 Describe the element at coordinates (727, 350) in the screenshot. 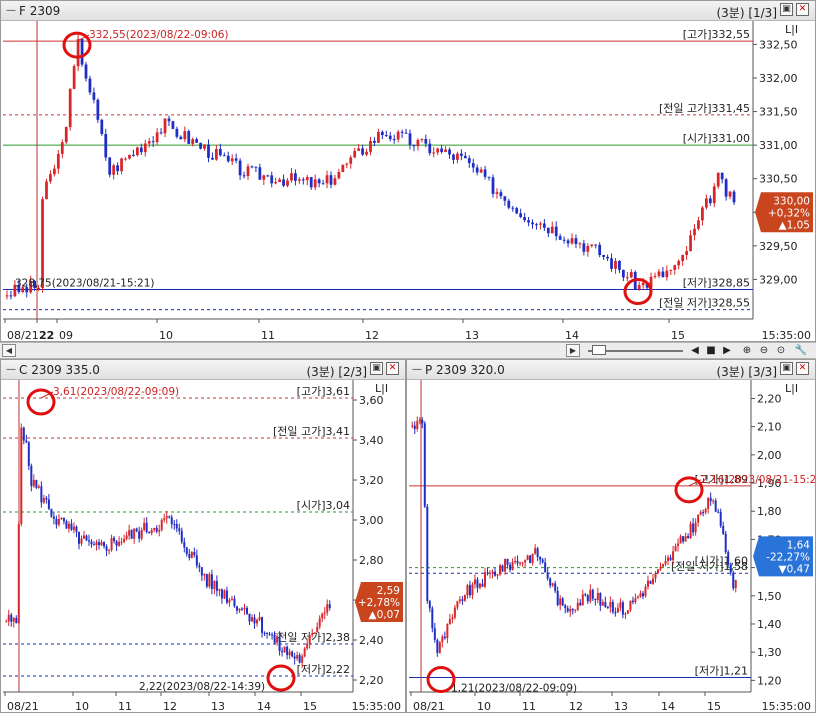

I see `play-forward-icon: ▶` at that location.